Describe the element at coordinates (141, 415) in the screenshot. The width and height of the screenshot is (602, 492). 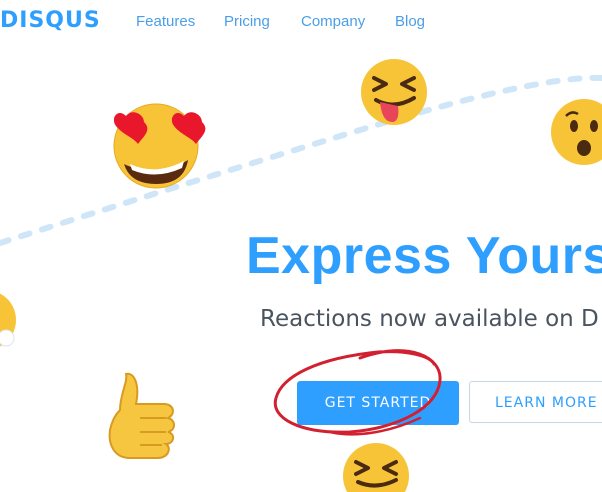
I see `thumbs-up-emoji-icon` at that location.